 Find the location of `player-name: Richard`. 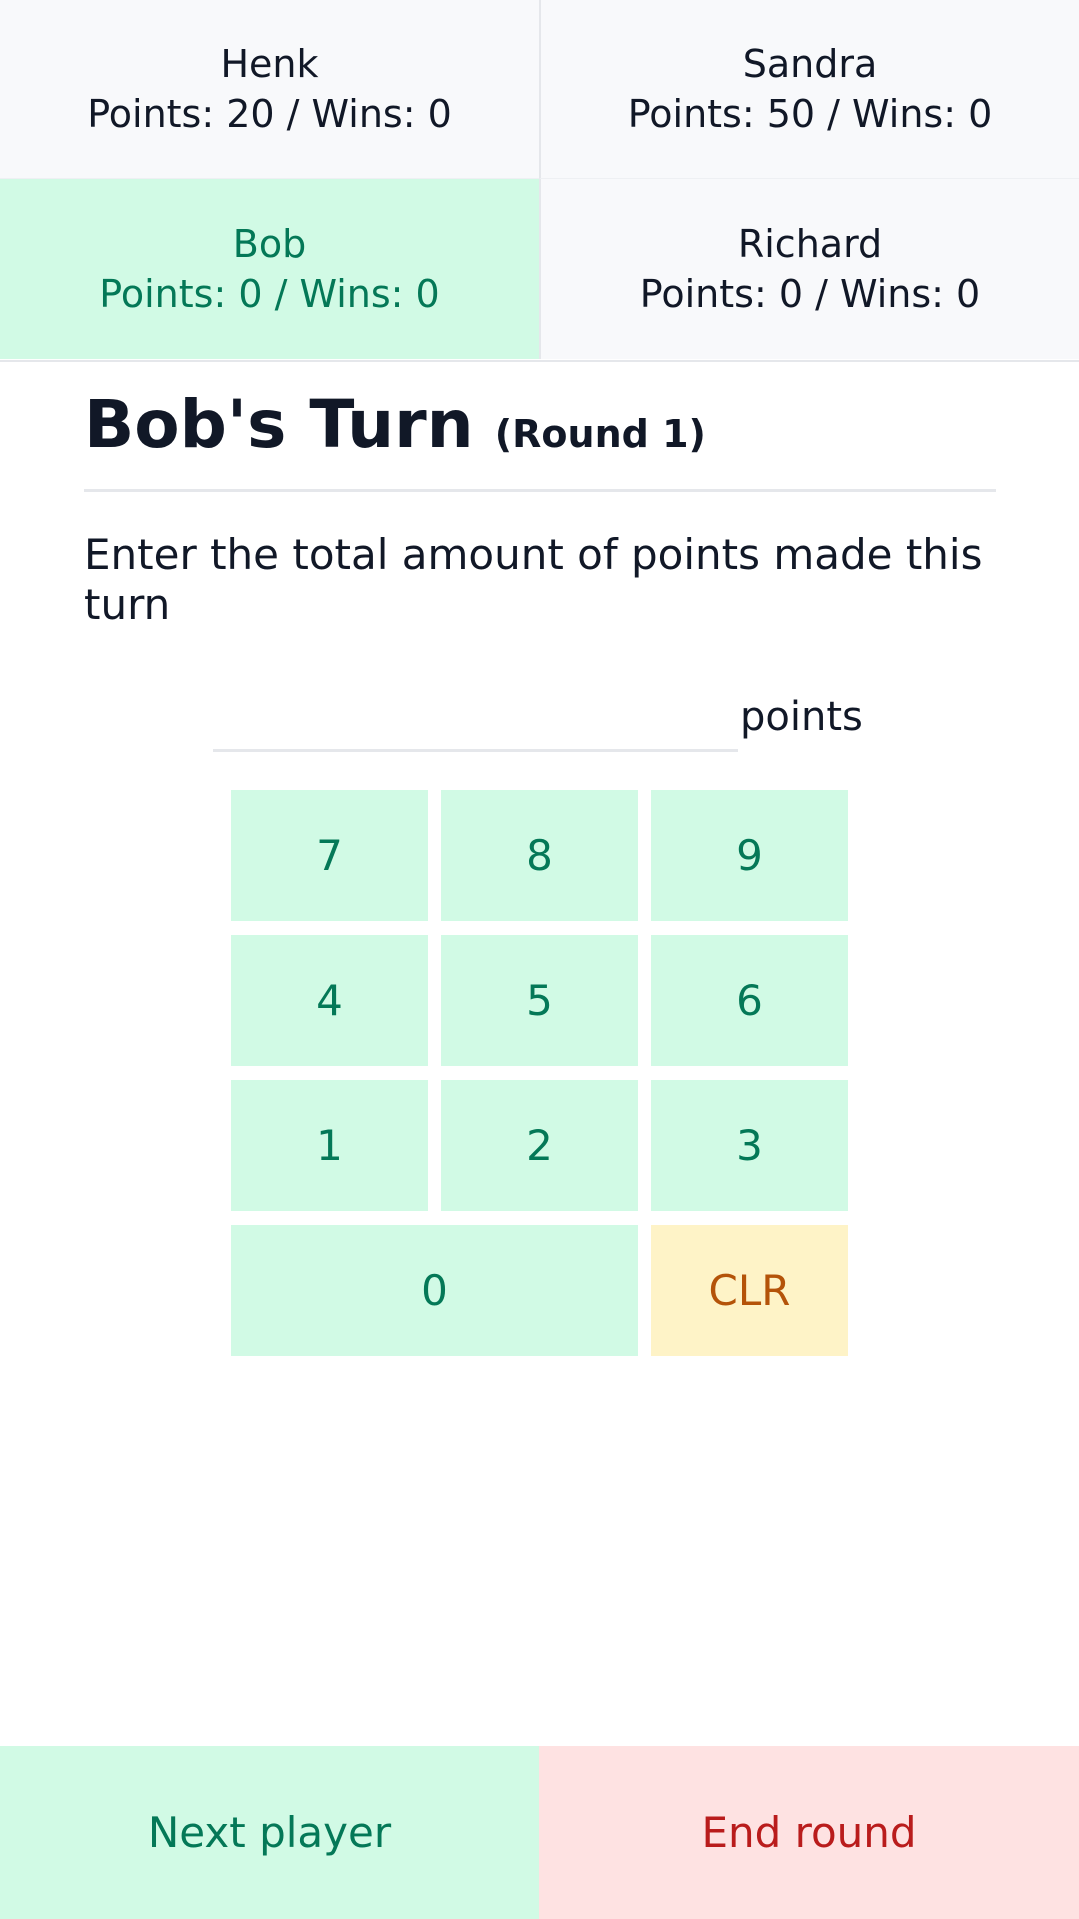

player-name: Richard is located at coordinates (810, 244).